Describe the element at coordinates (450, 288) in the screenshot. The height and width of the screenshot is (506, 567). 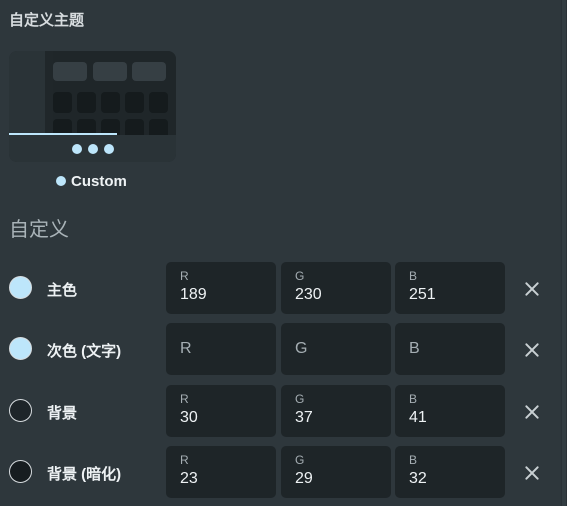
I see `blue-input: B 251` at that location.